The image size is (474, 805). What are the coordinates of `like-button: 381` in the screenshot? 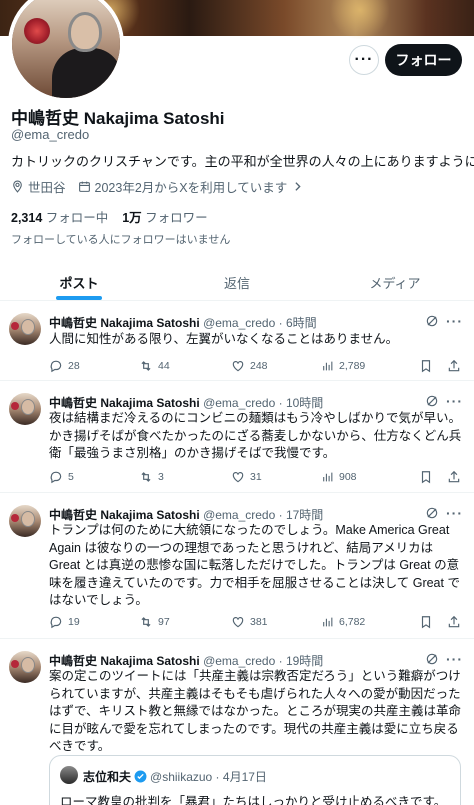 It's located at (249, 622).